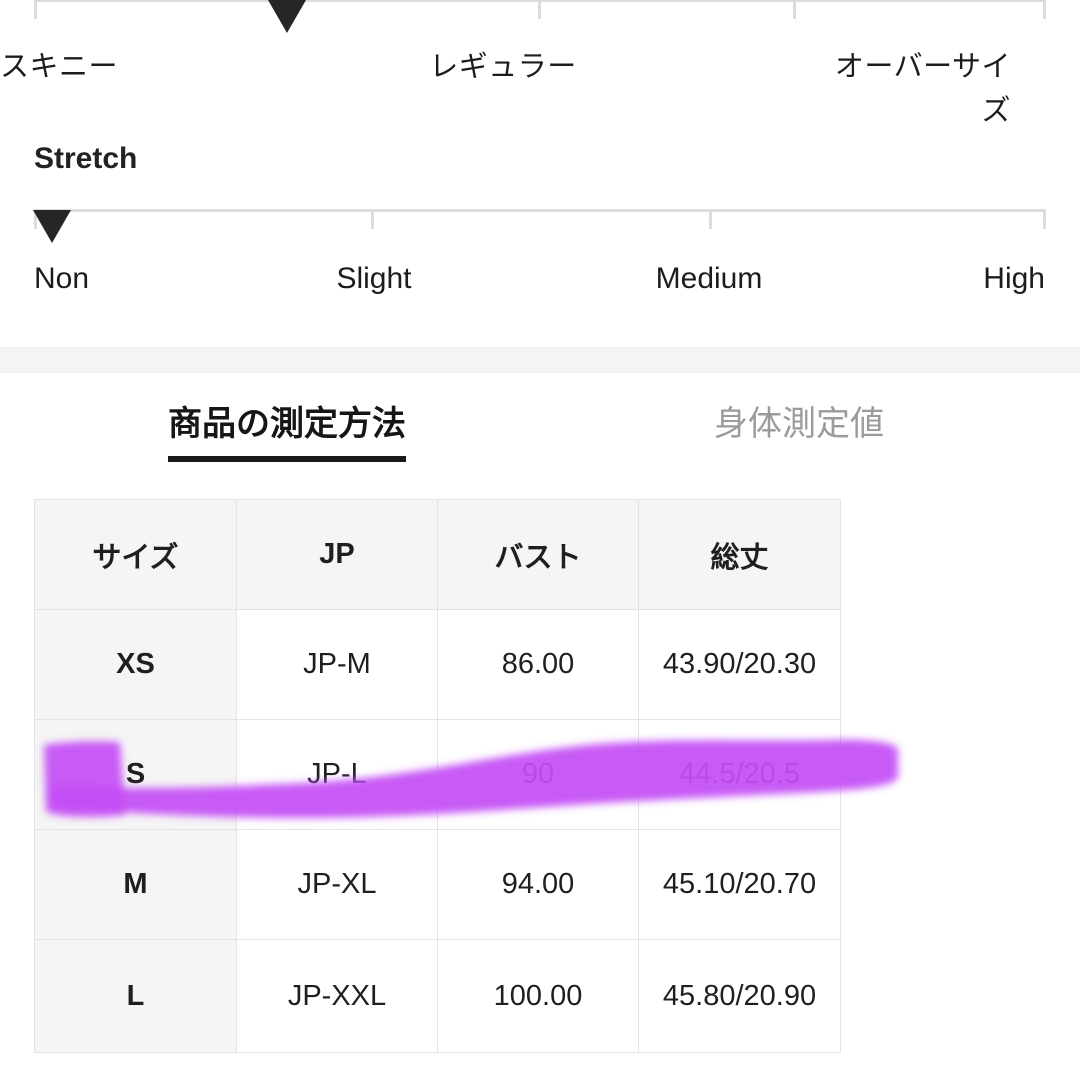  What do you see at coordinates (505, 90) in the screenshot?
I see `fit-scale-labels: スキニー レギュラー オーバーサイズ` at bounding box center [505, 90].